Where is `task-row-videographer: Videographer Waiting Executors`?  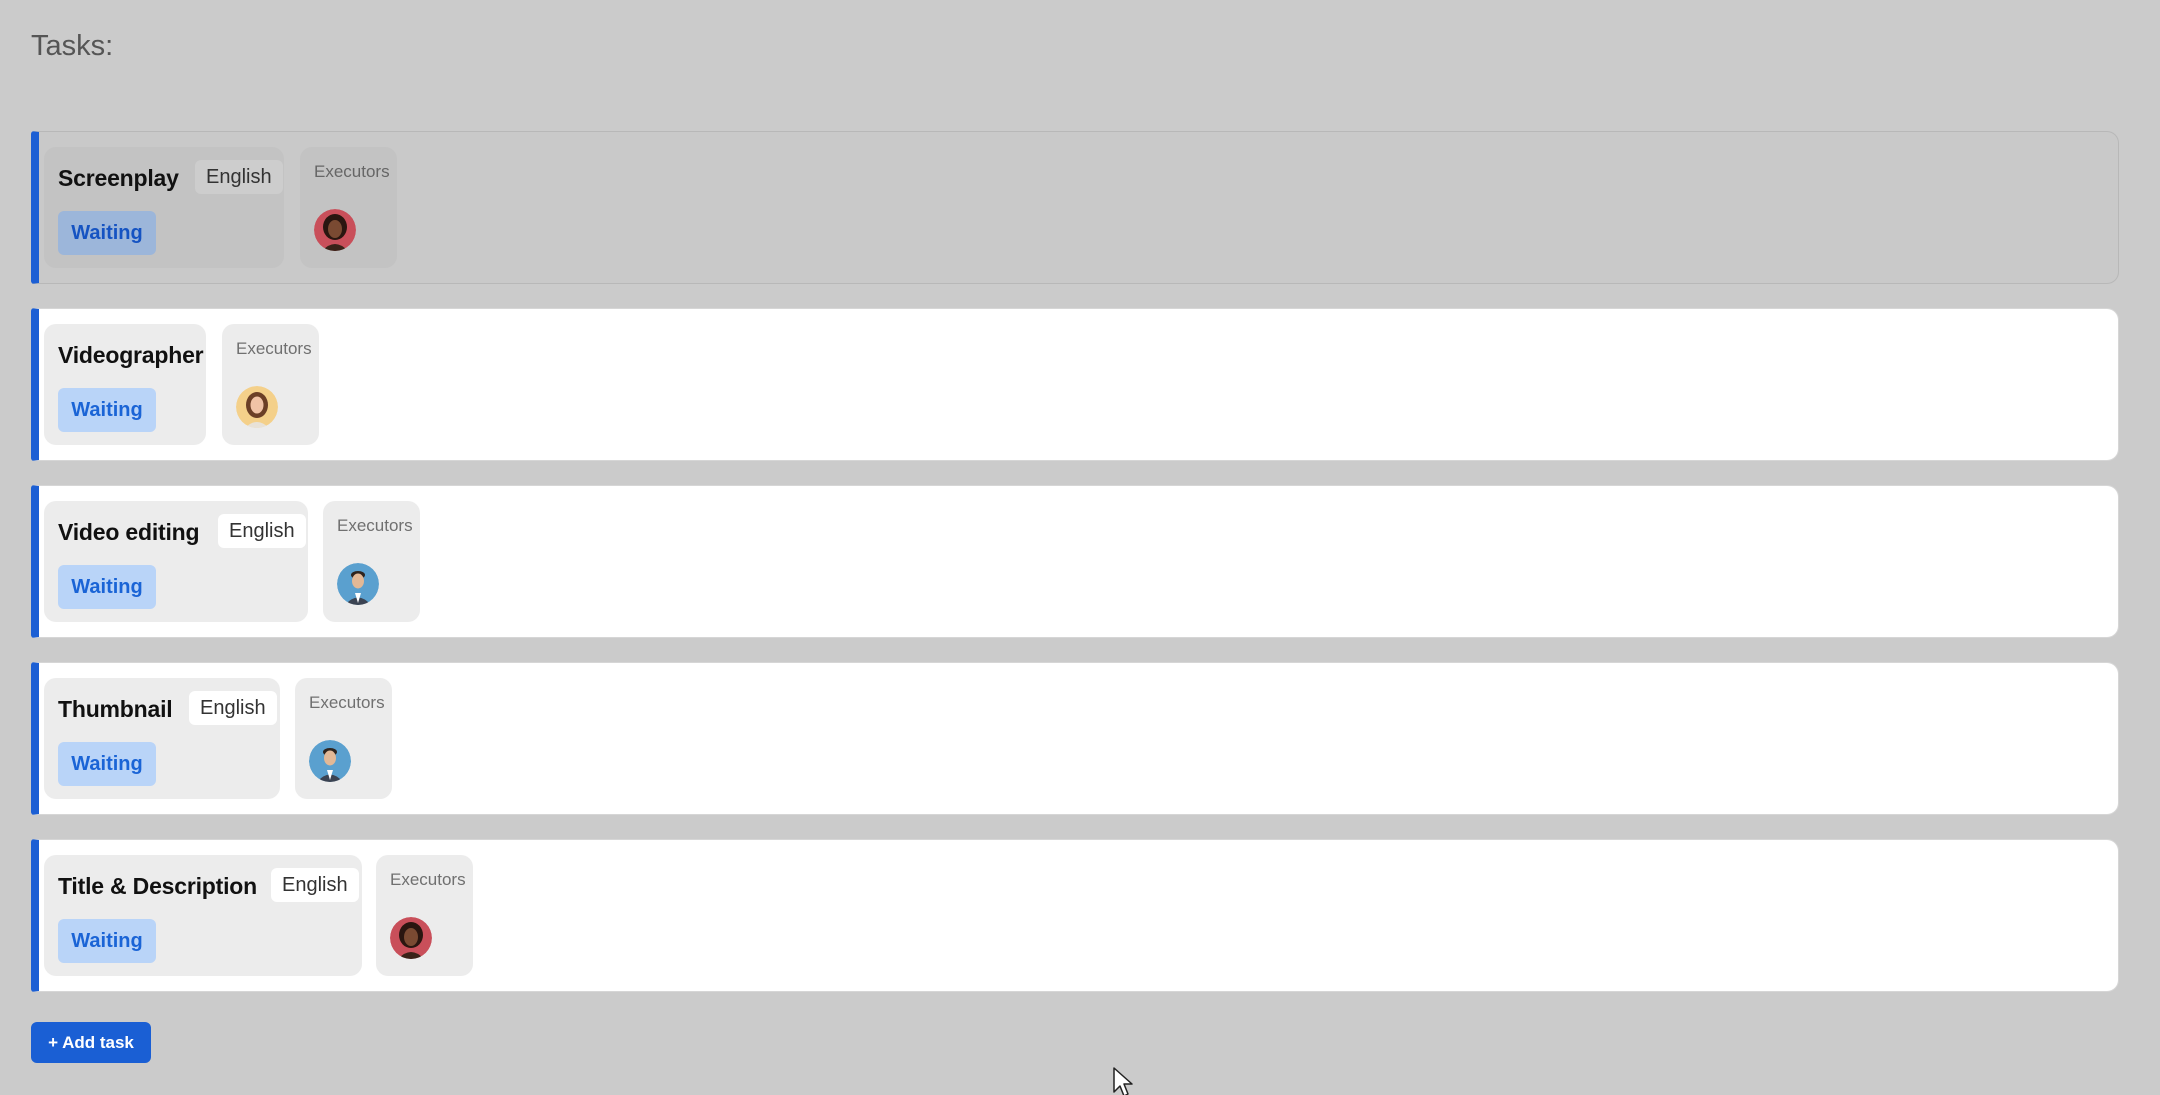 task-row-videographer: Videographer Waiting Executors is located at coordinates (1075, 384).